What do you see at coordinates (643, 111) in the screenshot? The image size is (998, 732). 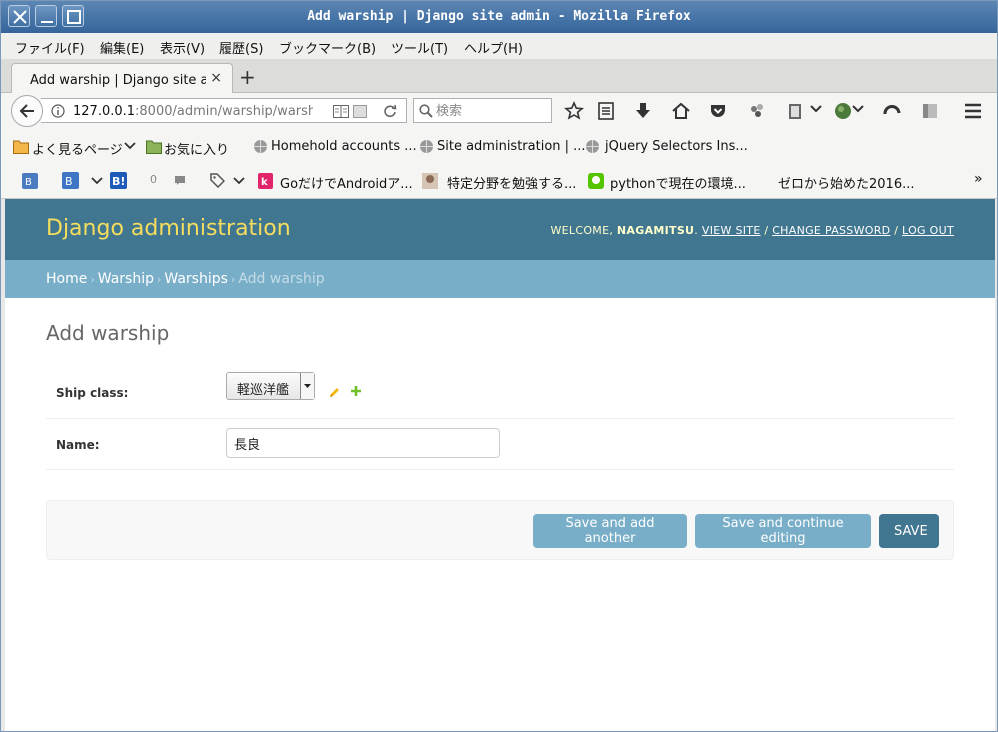 I see `download-icon` at bounding box center [643, 111].